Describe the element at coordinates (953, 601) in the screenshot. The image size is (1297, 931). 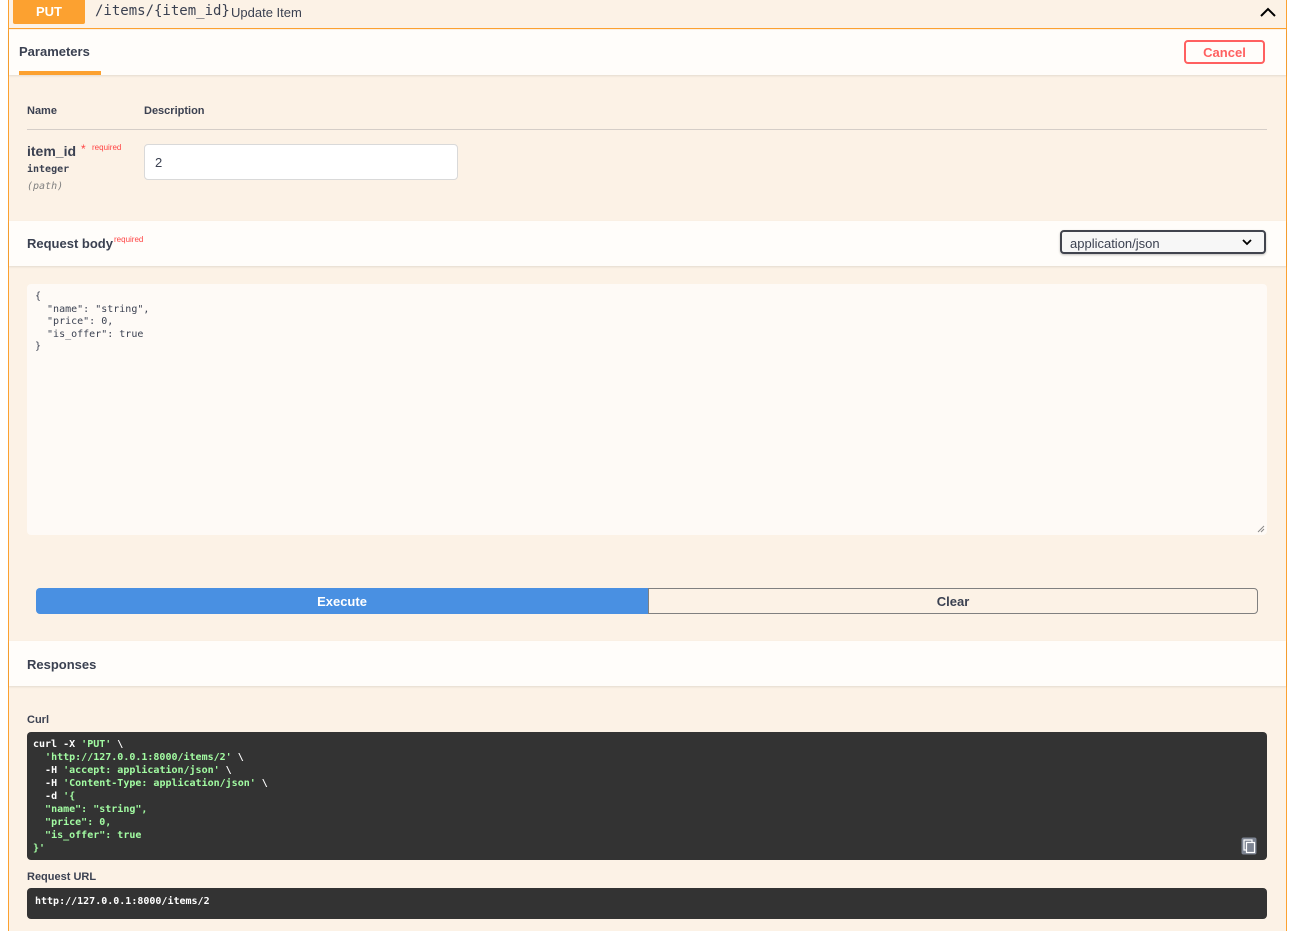
I see `clear-button: Clear` at that location.